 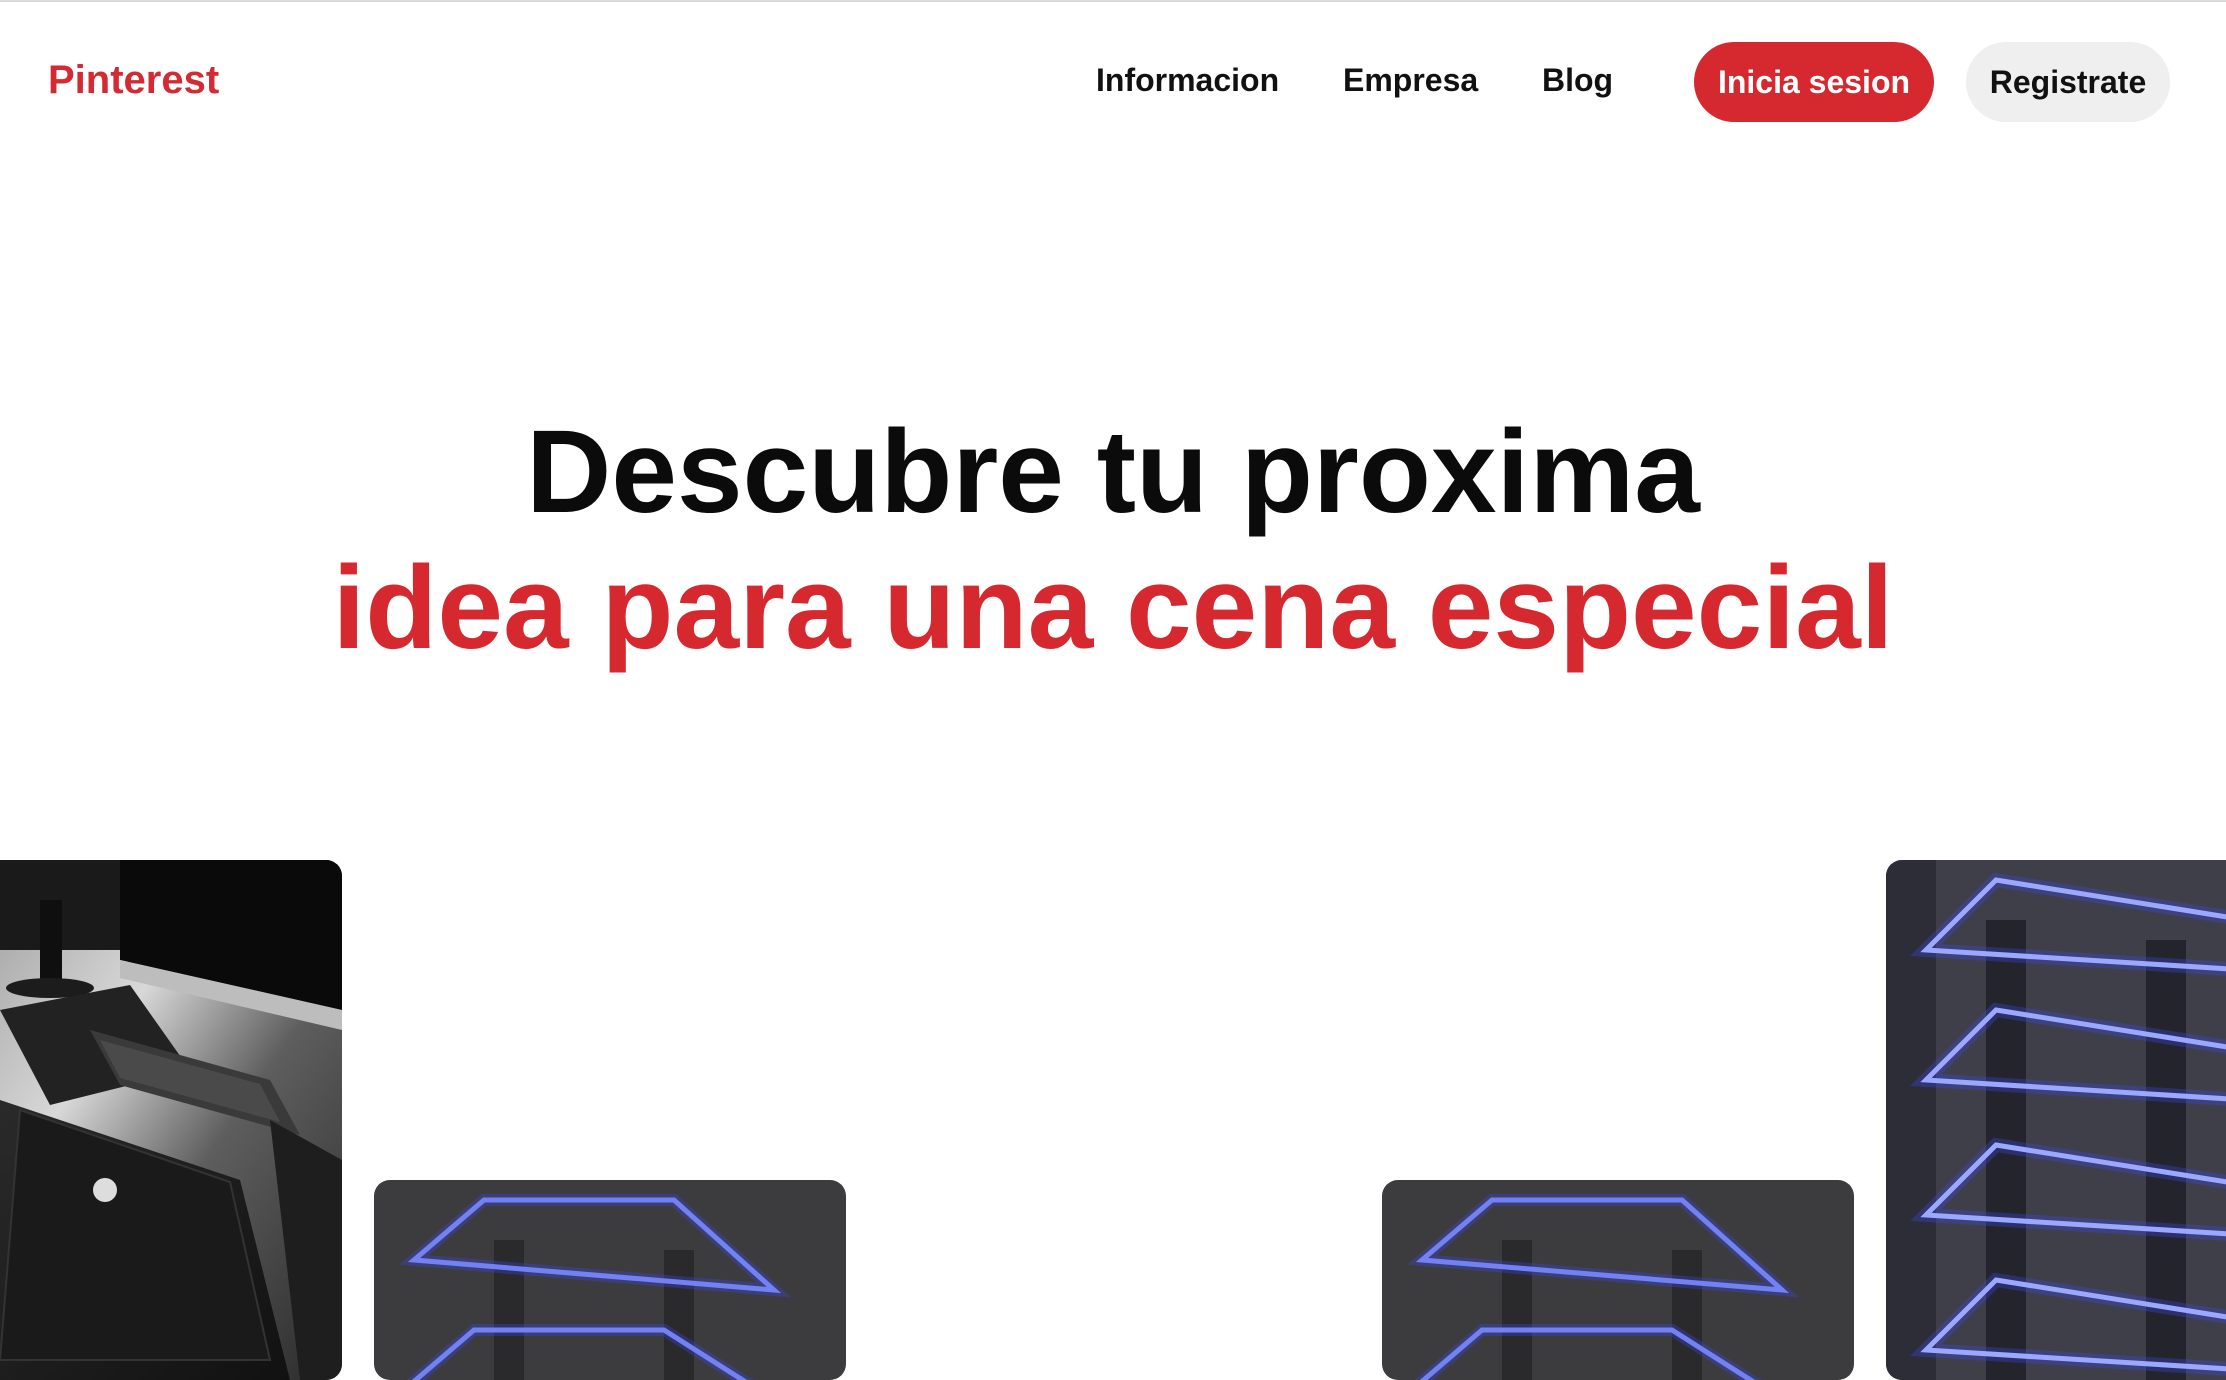 I want to click on signup-button: Registrate, so click(x=2068, y=82).